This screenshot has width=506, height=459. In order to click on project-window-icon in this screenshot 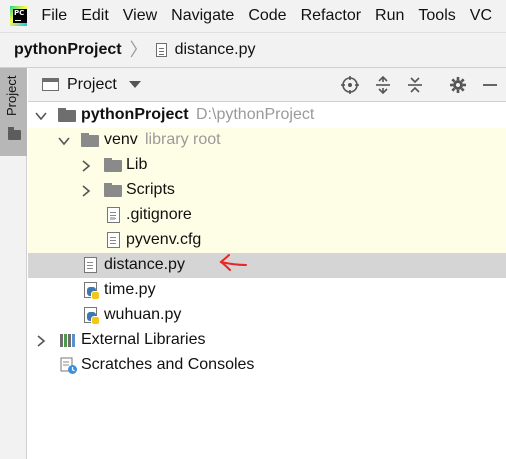, I will do `click(50, 84)`.